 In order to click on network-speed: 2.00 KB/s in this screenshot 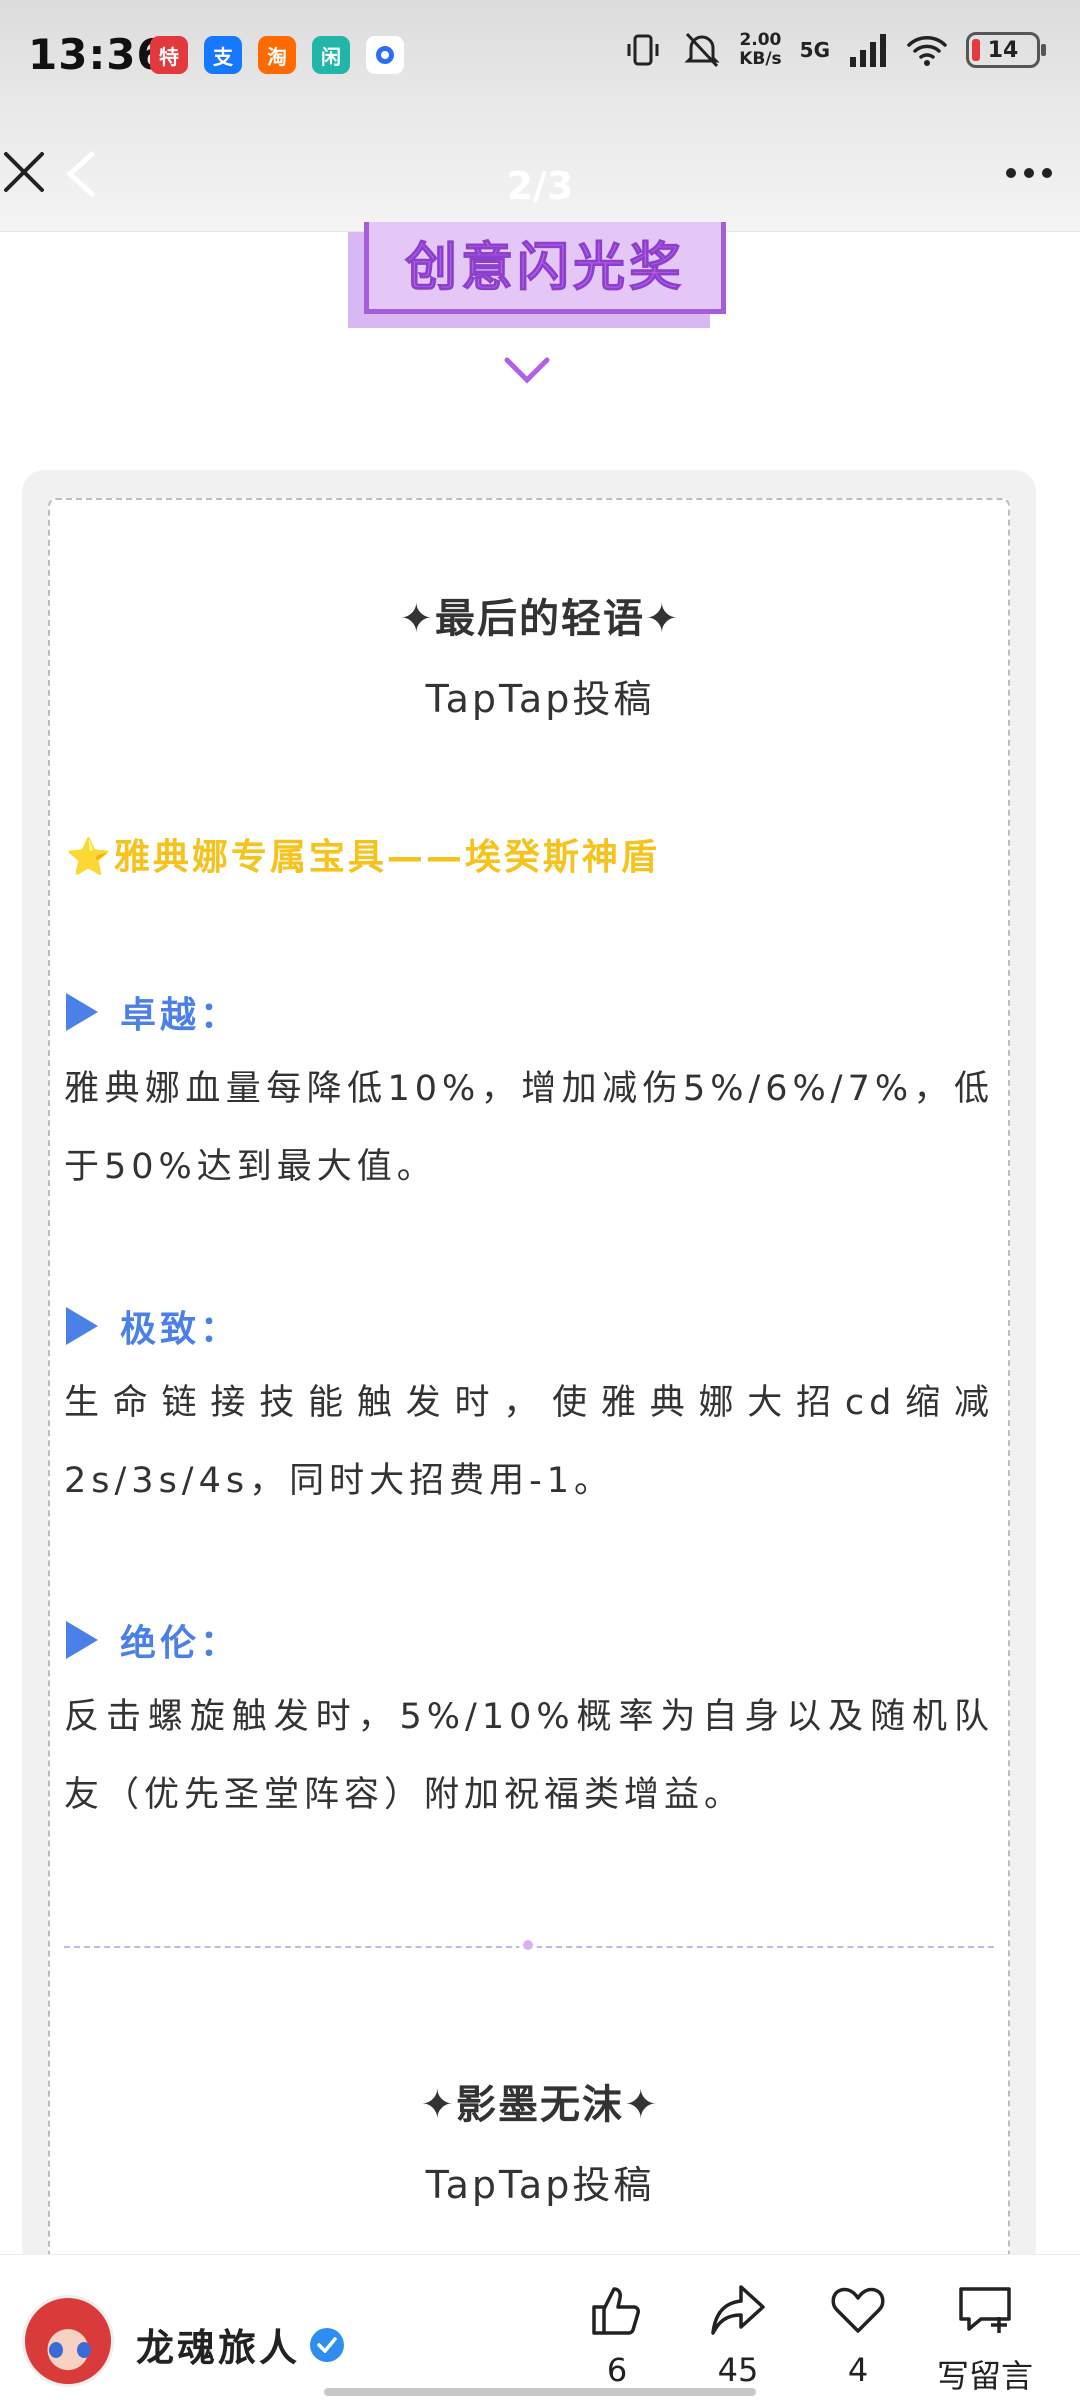, I will do `click(760, 50)`.